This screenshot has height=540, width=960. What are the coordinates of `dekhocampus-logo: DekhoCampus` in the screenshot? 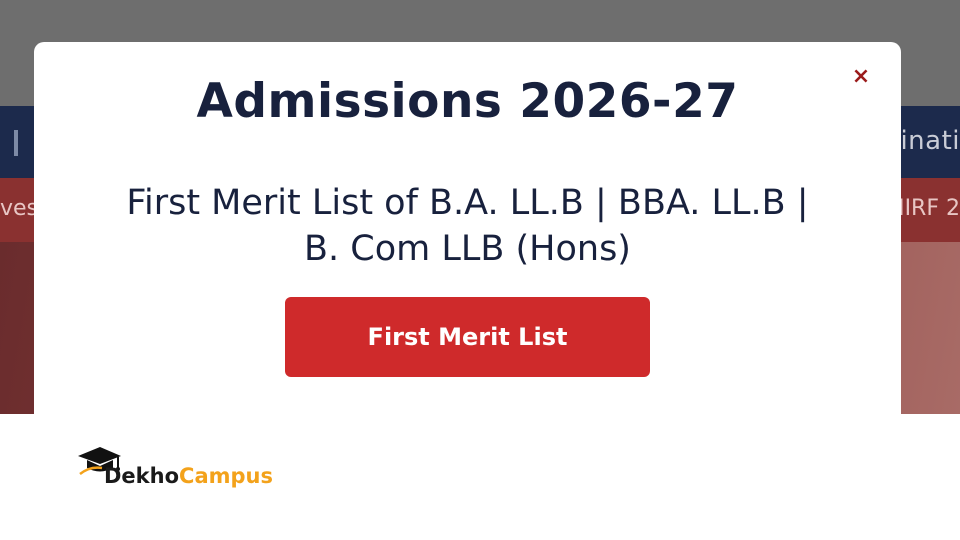 It's located at (174, 469).